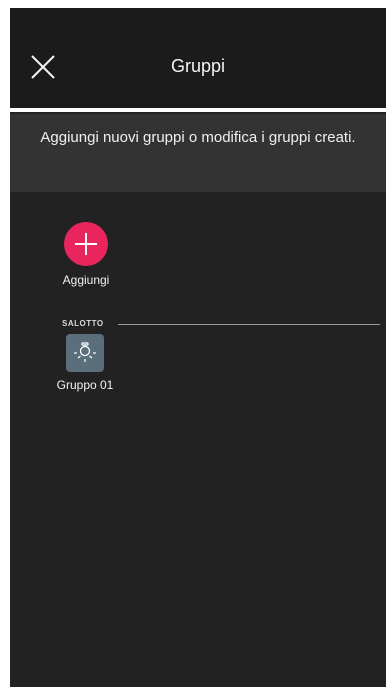  I want to click on group-tile, so click(85, 353).